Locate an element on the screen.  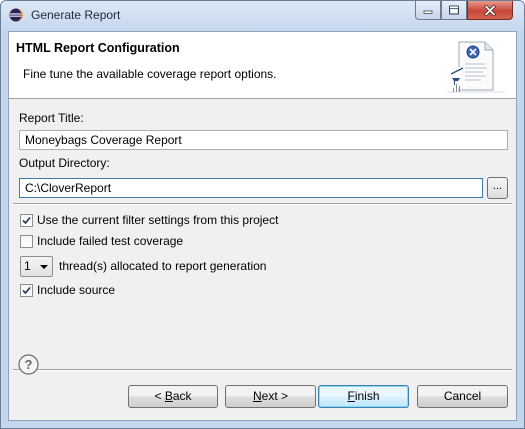
minimize-button is located at coordinates (428, 10).